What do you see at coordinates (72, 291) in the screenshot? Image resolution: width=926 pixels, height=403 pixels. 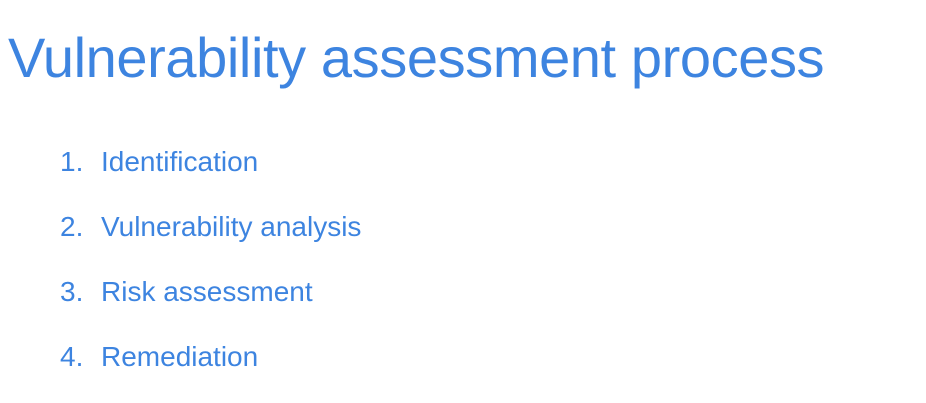 I see `step-number: 3.` at bounding box center [72, 291].